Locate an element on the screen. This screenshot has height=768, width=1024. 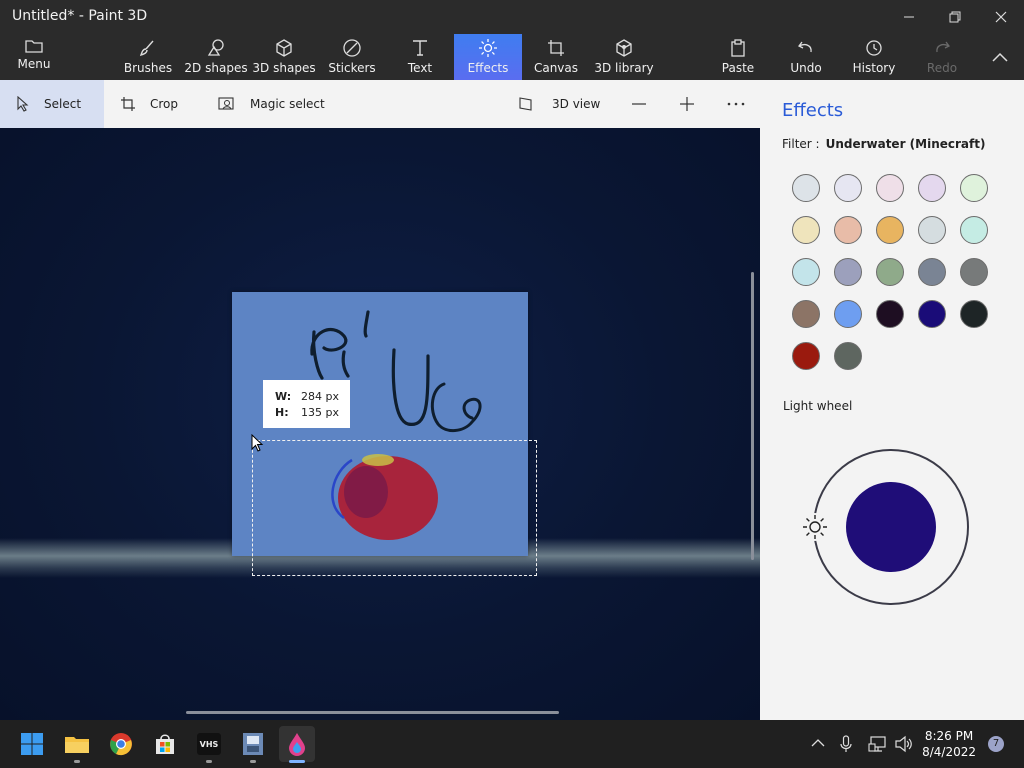
cube-icon is located at coordinates (284, 48).